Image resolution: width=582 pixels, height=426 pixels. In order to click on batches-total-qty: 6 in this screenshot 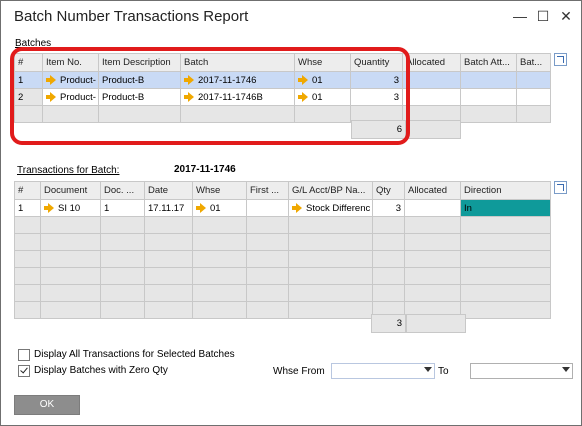, I will do `click(378, 129)`.